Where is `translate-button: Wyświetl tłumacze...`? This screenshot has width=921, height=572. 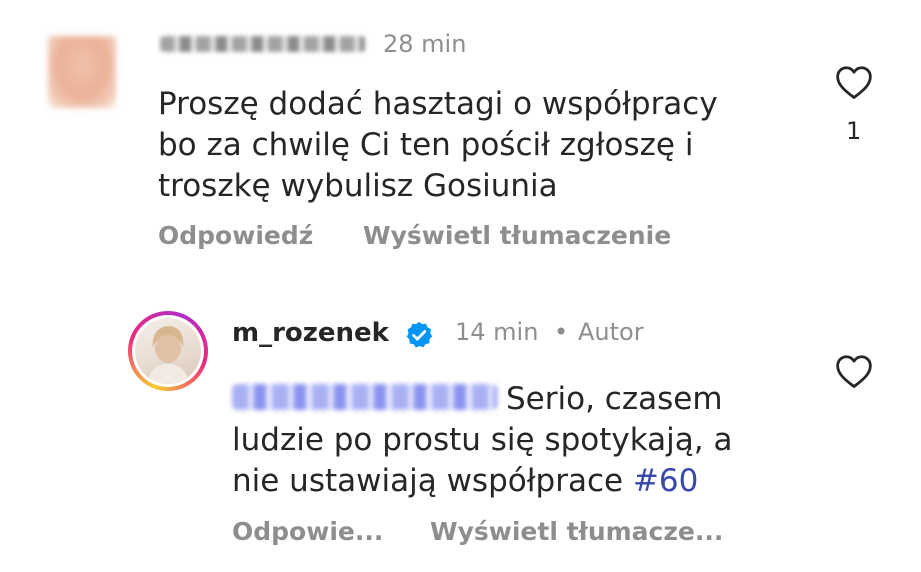 translate-button: Wyświetl tłumacze... is located at coordinates (576, 531).